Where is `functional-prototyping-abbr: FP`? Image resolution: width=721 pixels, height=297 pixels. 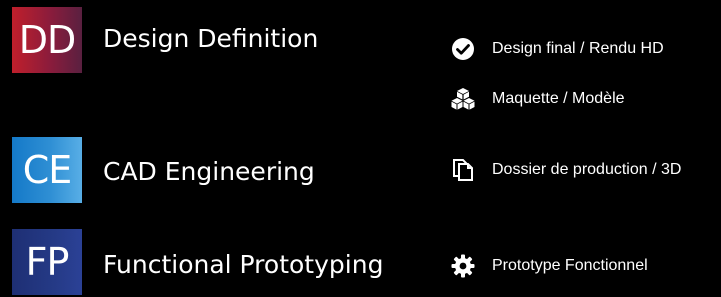 functional-prototyping-abbr: FP is located at coordinates (47, 262).